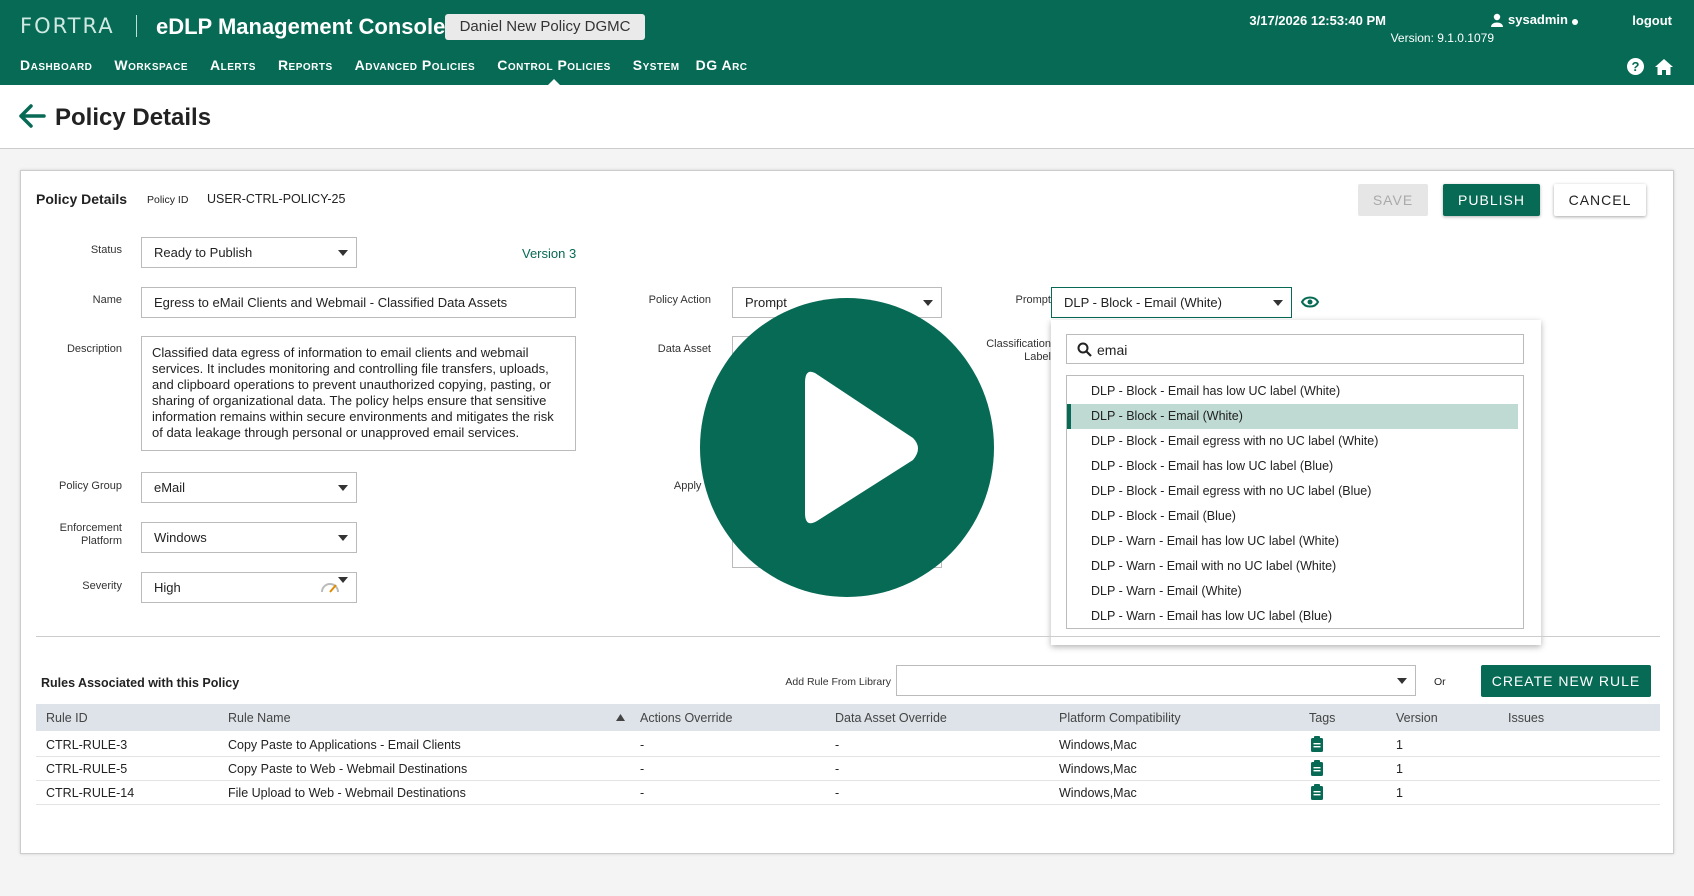 This screenshot has height=896, width=1694. Describe the element at coordinates (90, 486) in the screenshot. I see `policy-group-label: Policy Group` at that location.